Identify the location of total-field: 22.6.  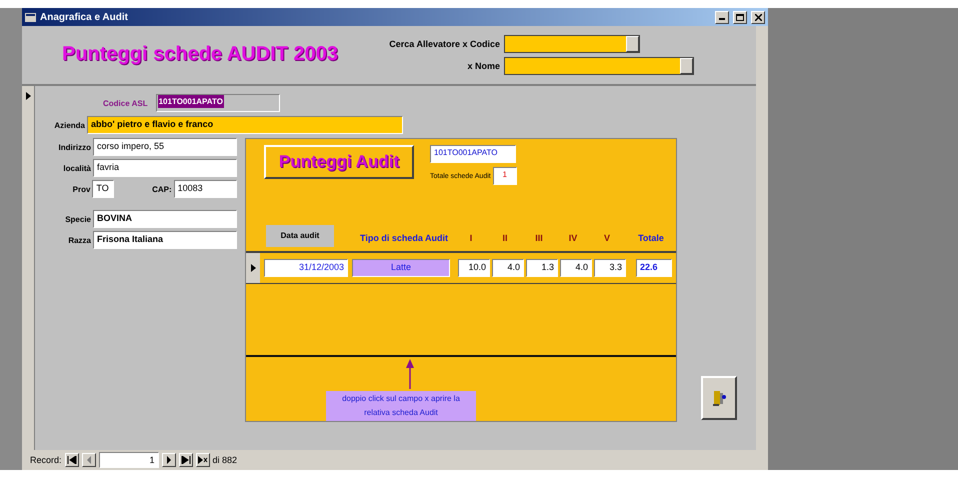
(654, 267).